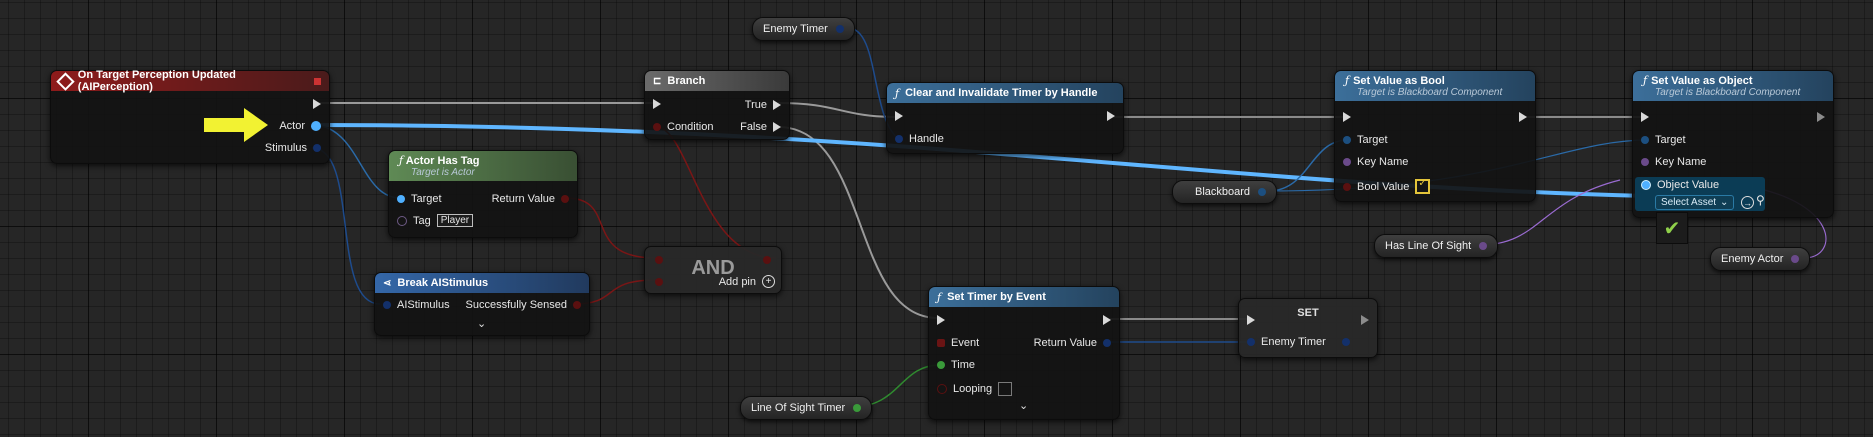 The width and height of the screenshot is (1873, 437). I want to click on event-actor-pin: Actor, so click(300, 126).